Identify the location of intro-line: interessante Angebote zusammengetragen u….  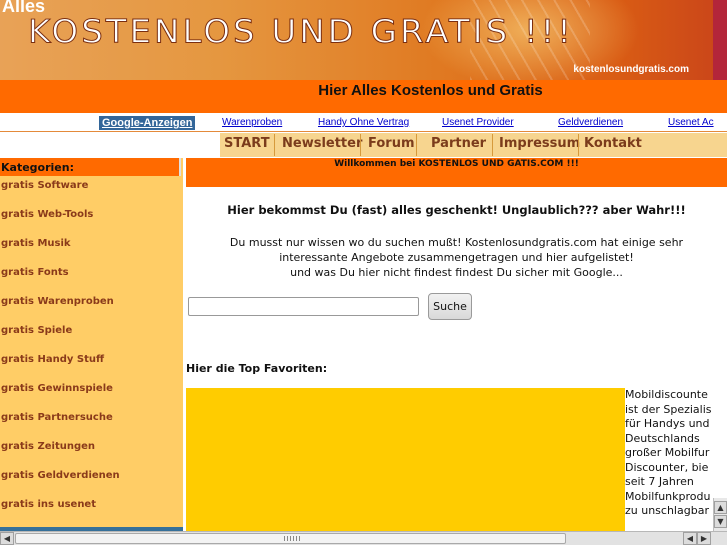
(456, 257).